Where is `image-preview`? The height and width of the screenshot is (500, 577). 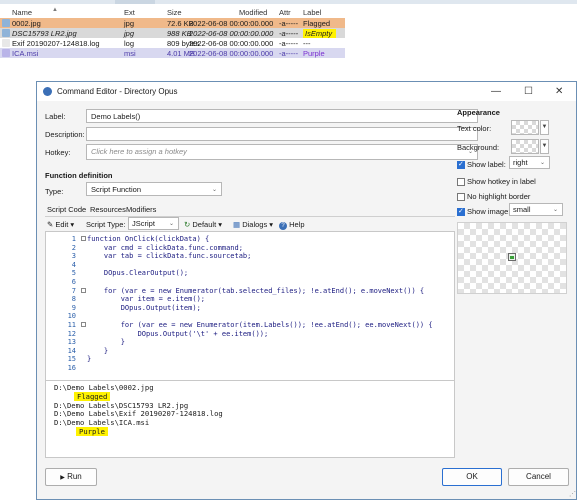
image-preview is located at coordinates (512, 258).